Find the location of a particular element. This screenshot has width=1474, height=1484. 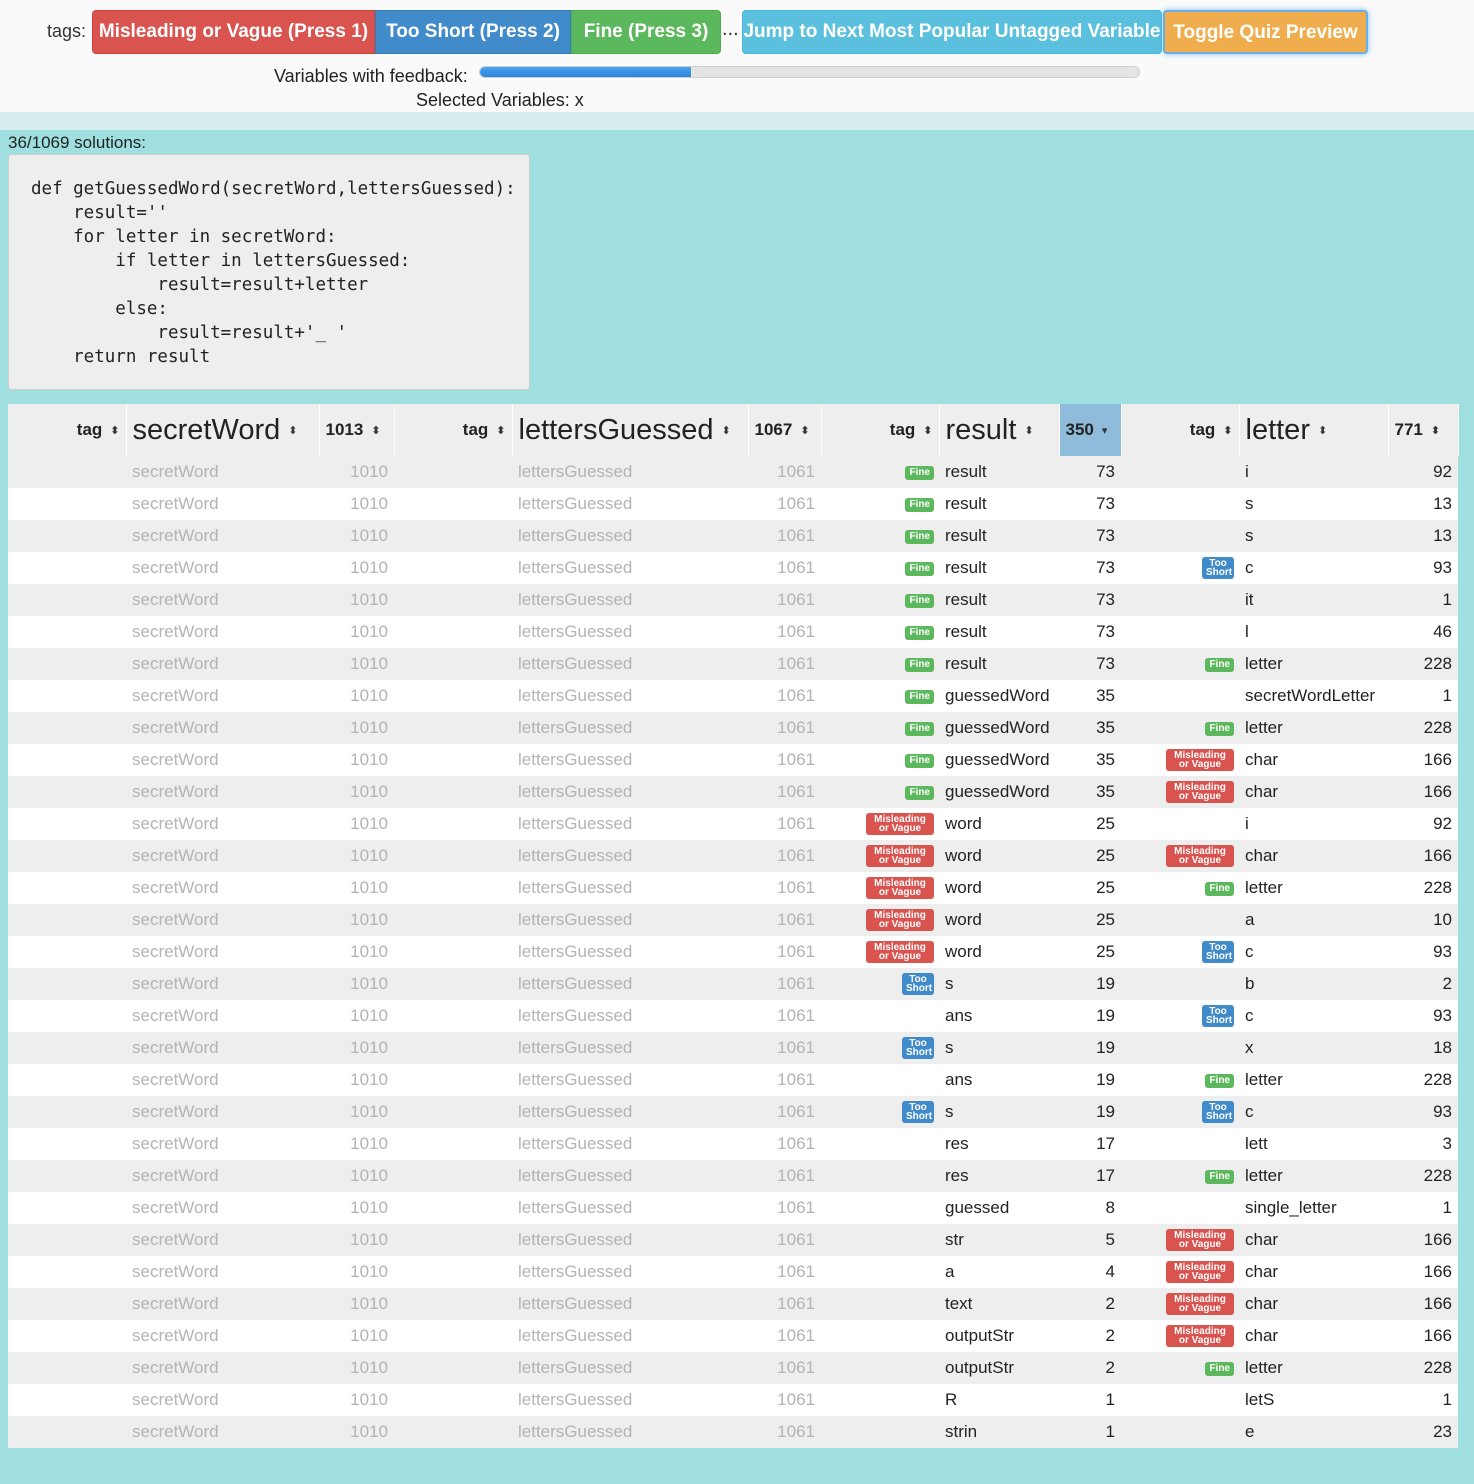

table-row: secretWord 1010 lettersGuessed 1061 R 1 letS 1 is located at coordinates (733, 1400).